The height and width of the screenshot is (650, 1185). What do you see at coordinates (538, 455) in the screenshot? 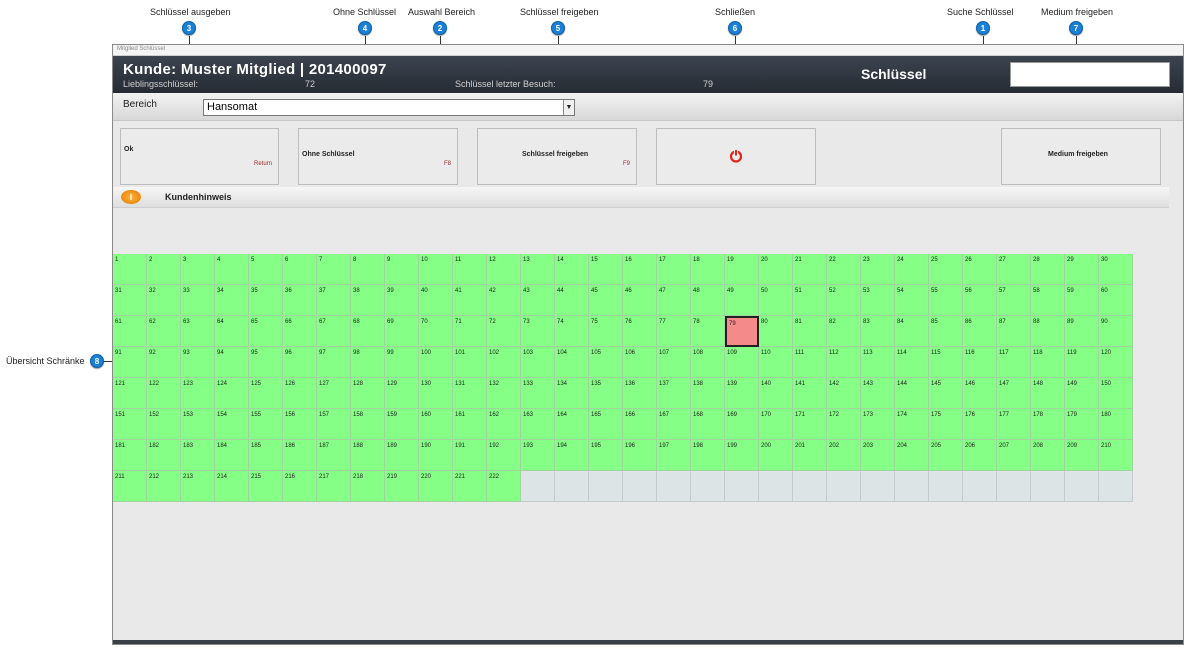
I see `locker-cell: 193` at bounding box center [538, 455].